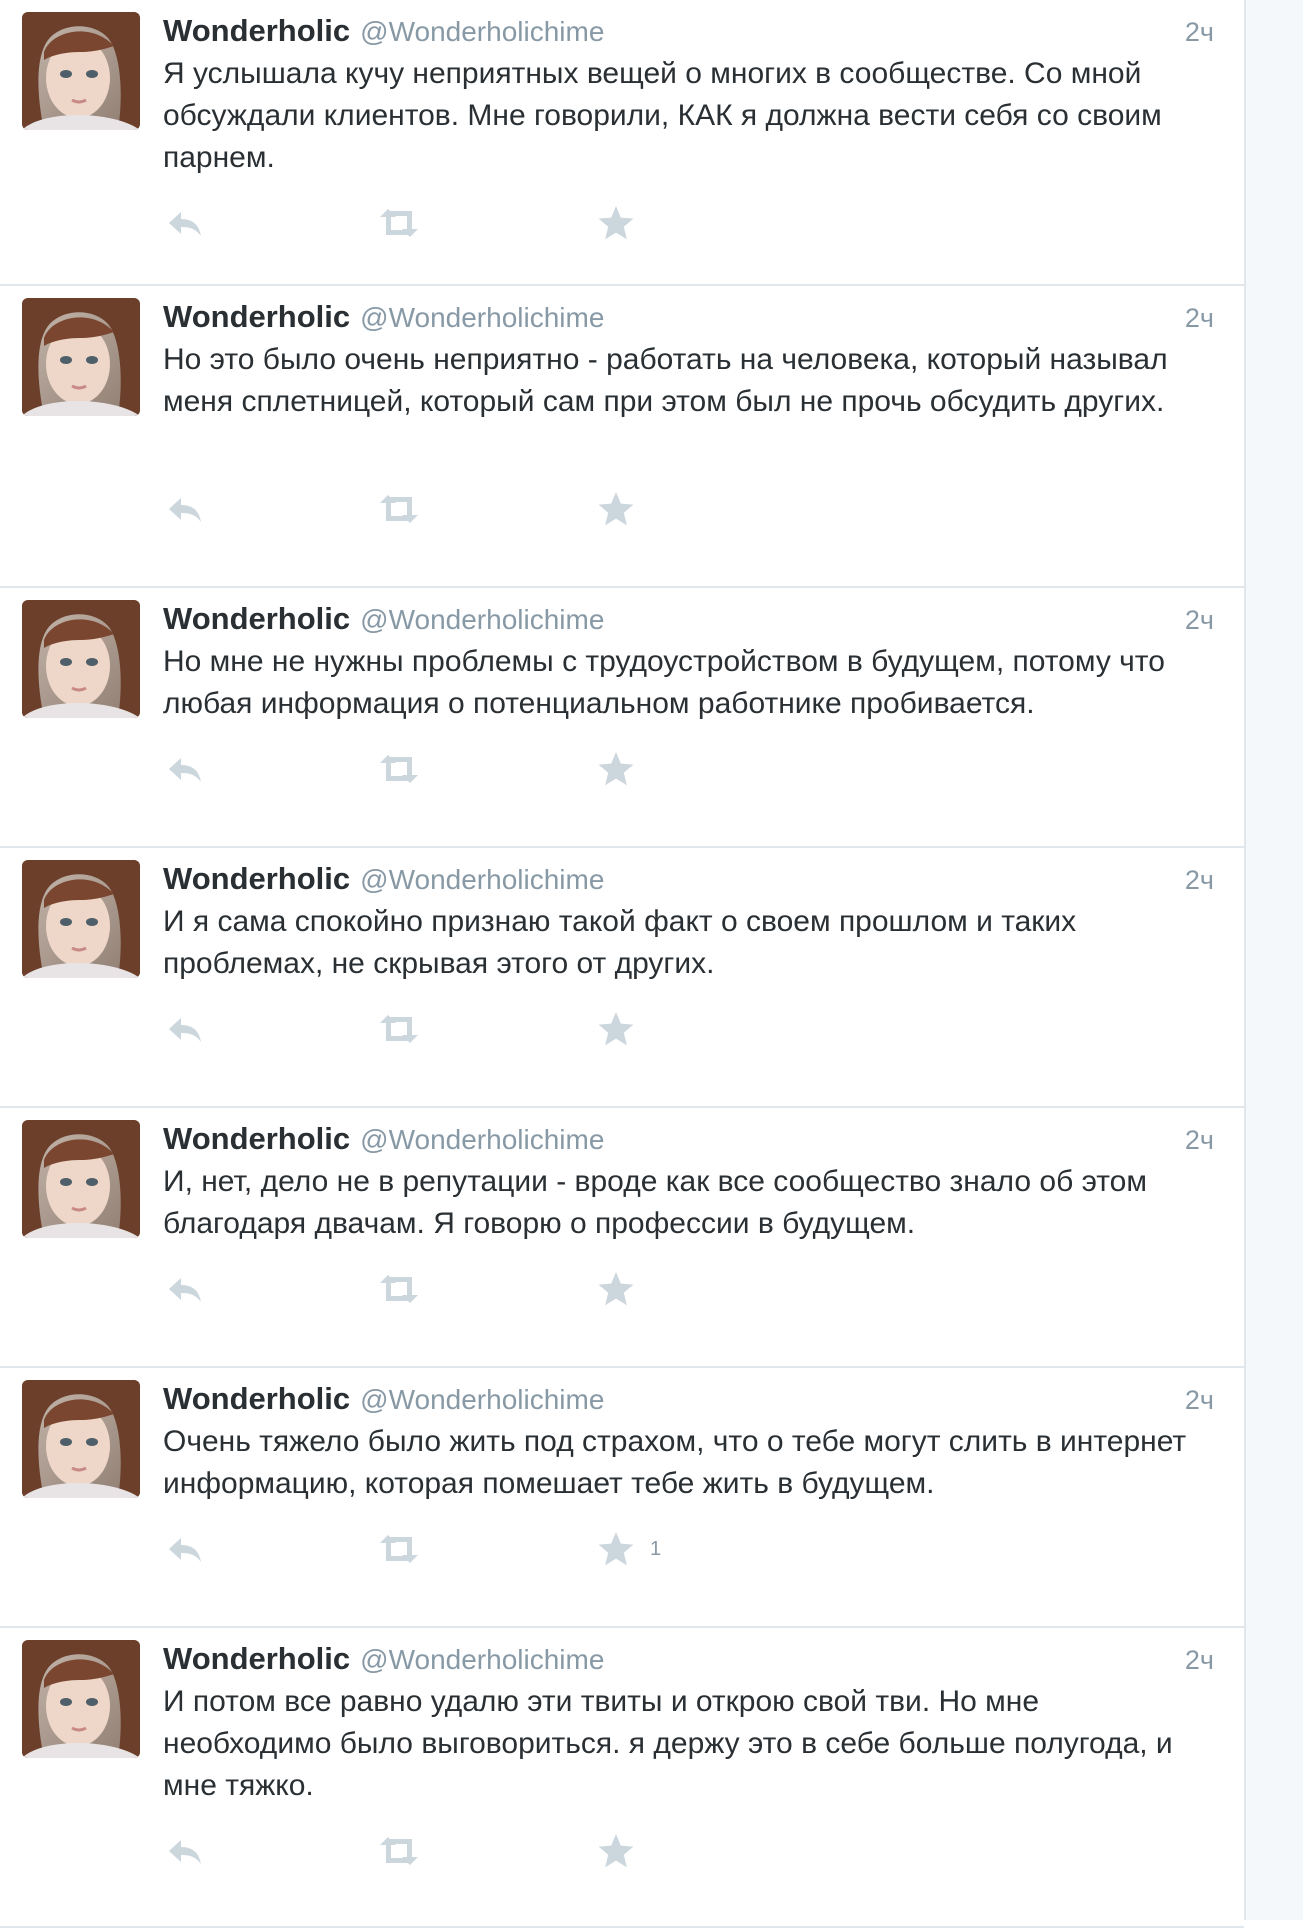 The width and height of the screenshot is (1303, 1928). What do you see at coordinates (656, 1548) in the screenshot?
I see `favorite-count: 1` at bounding box center [656, 1548].